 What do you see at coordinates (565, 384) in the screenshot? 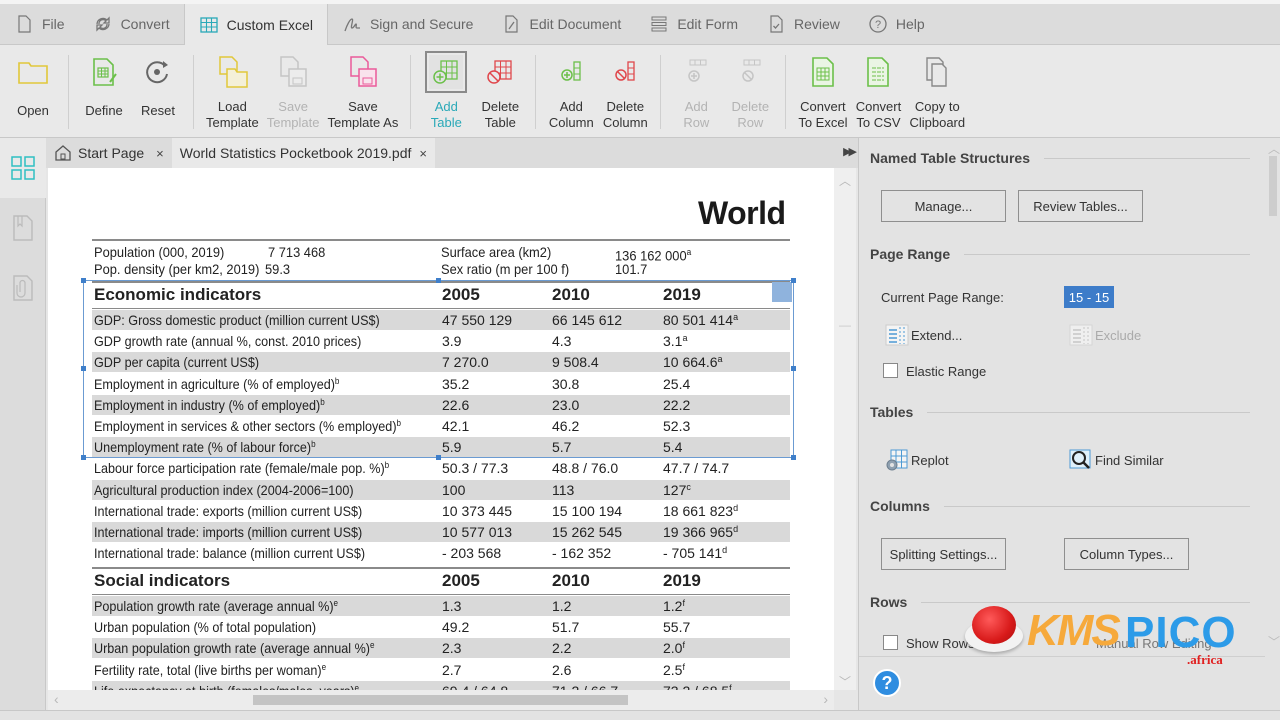
I see `cell-value: 30.8` at bounding box center [565, 384].